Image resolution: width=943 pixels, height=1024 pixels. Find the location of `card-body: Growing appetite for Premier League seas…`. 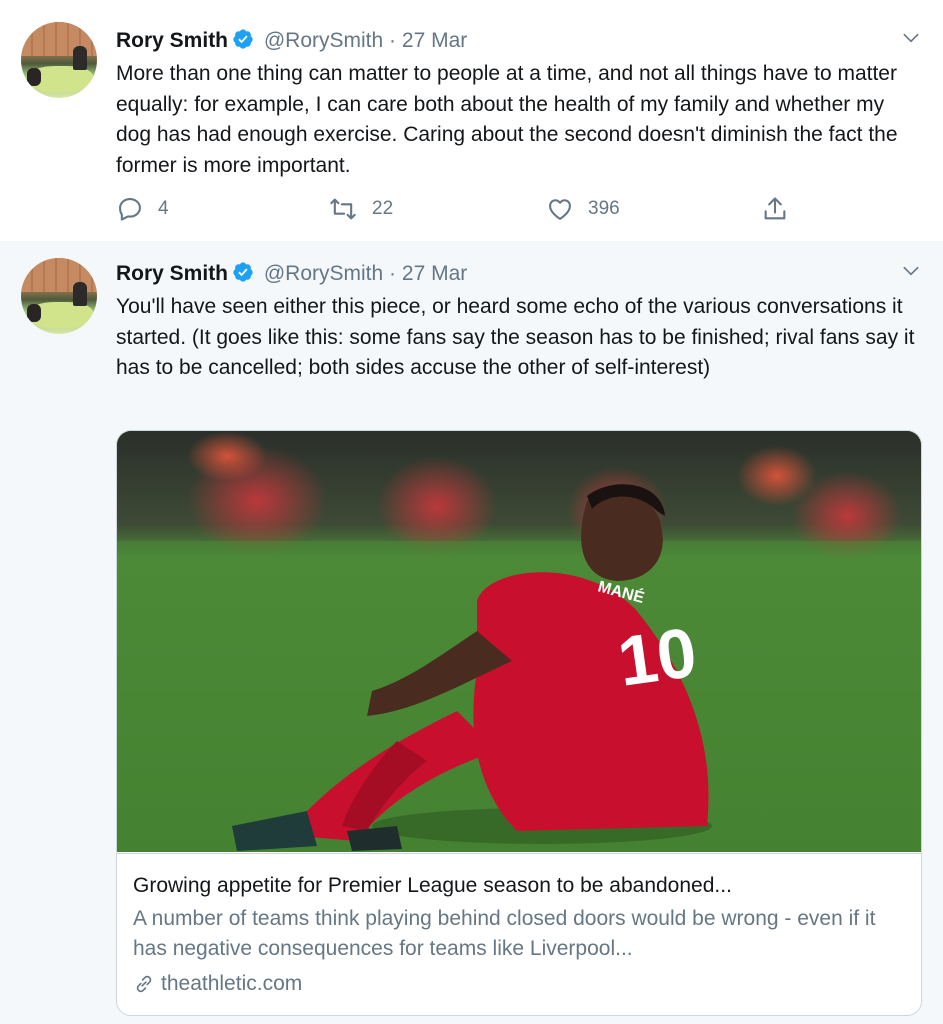

card-body: Growing appetite for Premier League seas… is located at coordinates (519, 934).